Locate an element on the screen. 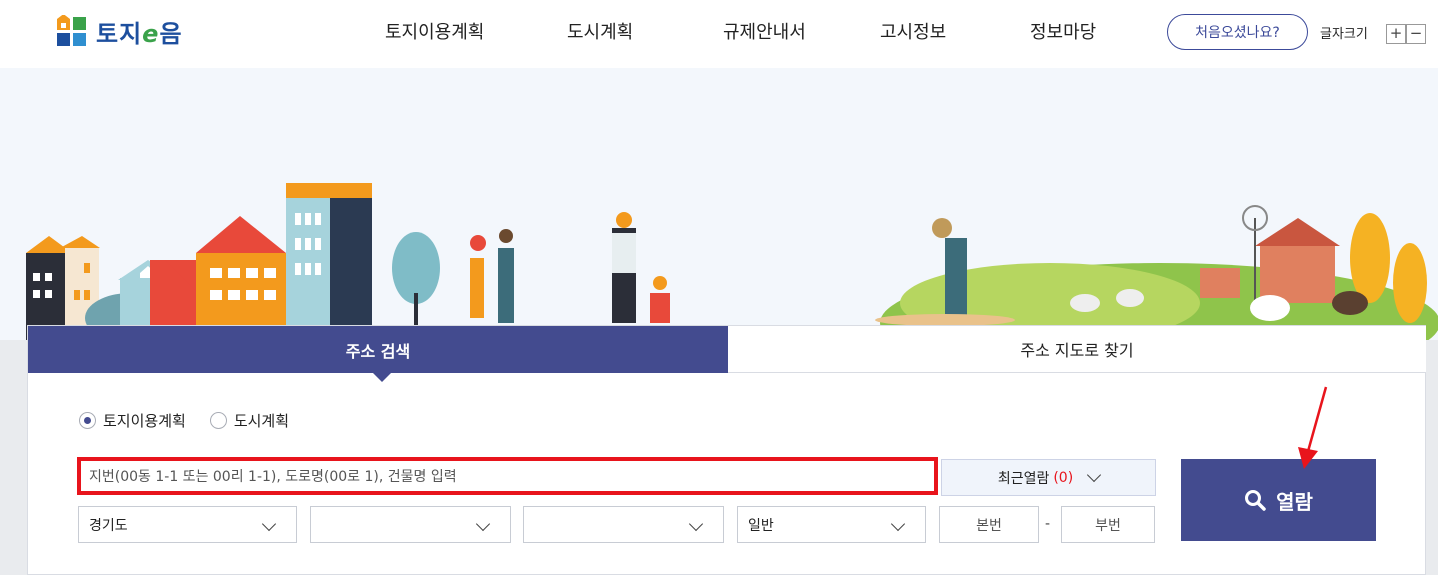  dong-select is located at coordinates (623, 524).